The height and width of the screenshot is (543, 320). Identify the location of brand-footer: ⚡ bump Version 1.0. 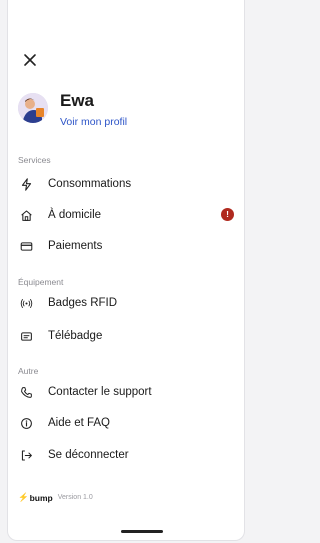
(55, 497).